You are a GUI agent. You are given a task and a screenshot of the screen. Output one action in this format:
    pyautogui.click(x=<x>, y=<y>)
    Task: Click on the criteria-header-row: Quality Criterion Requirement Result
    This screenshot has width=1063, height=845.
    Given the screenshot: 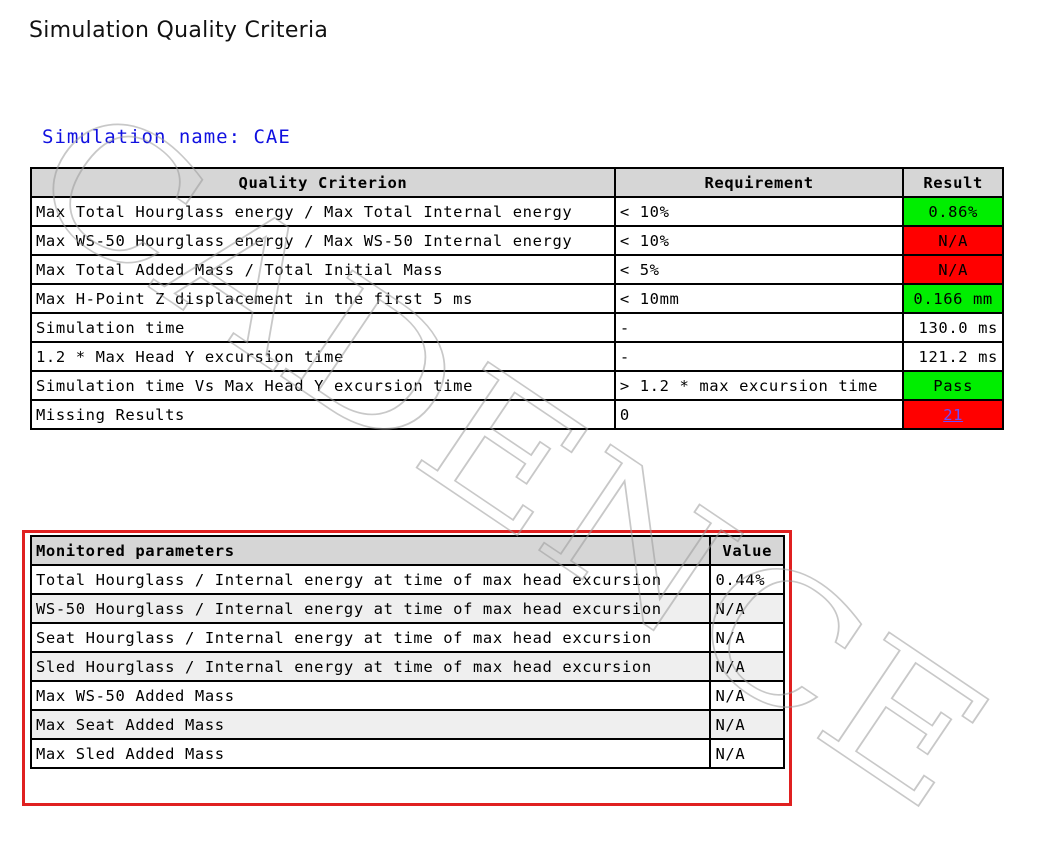 What is the action you would take?
    pyautogui.click(x=517, y=182)
    